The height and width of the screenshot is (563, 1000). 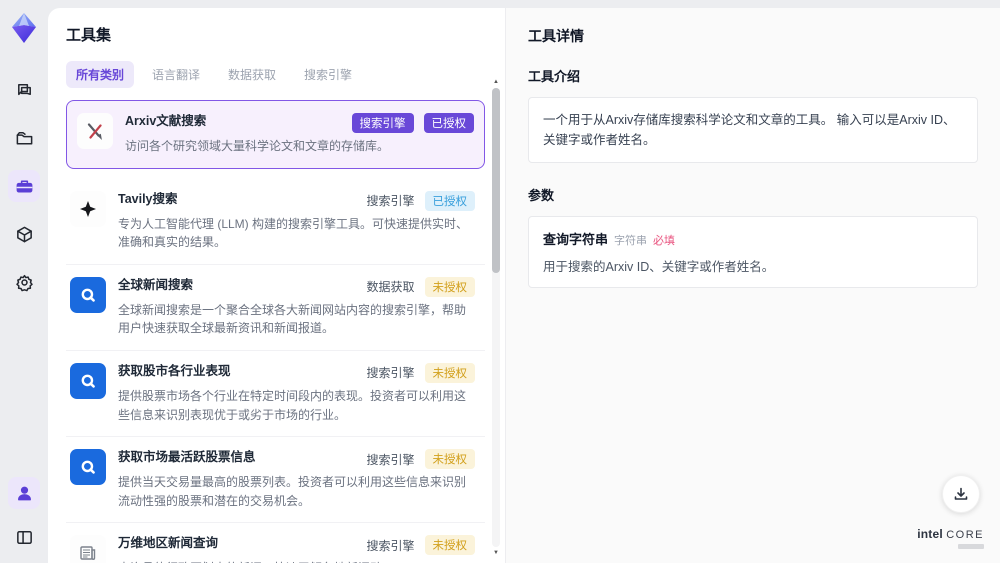 What do you see at coordinates (148, 198) in the screenshot?
I see `tool-title: Tavily搜索` at bounding box center [148, 198].